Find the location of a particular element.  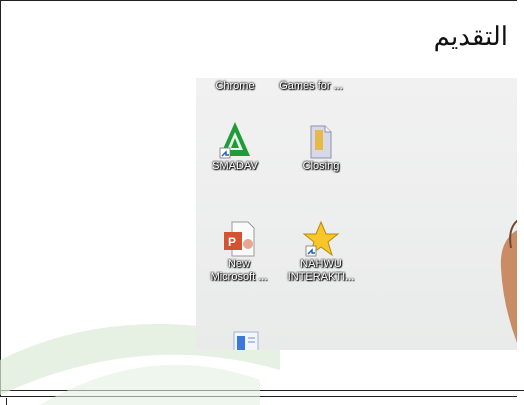

desktop-icon-chrome: Chrome is located at coordinates (235, 85).